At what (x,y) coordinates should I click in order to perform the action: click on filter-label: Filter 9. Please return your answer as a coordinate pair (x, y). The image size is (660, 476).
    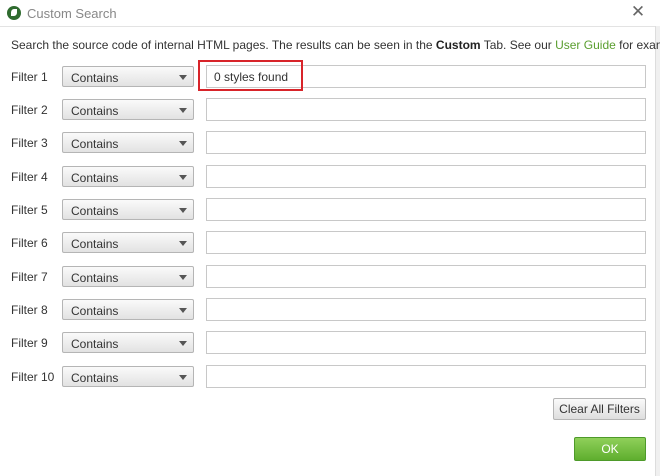
    Looking at the image, I should click on (29, 343).